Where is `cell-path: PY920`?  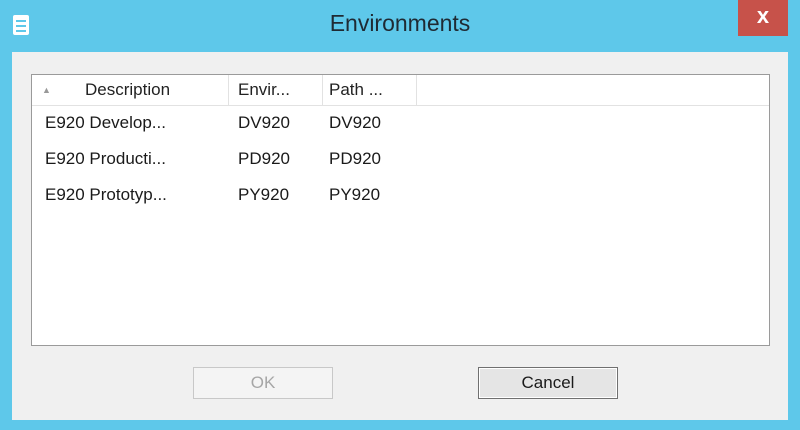
cell-path: PY920 is located at coordinates (355, 194).